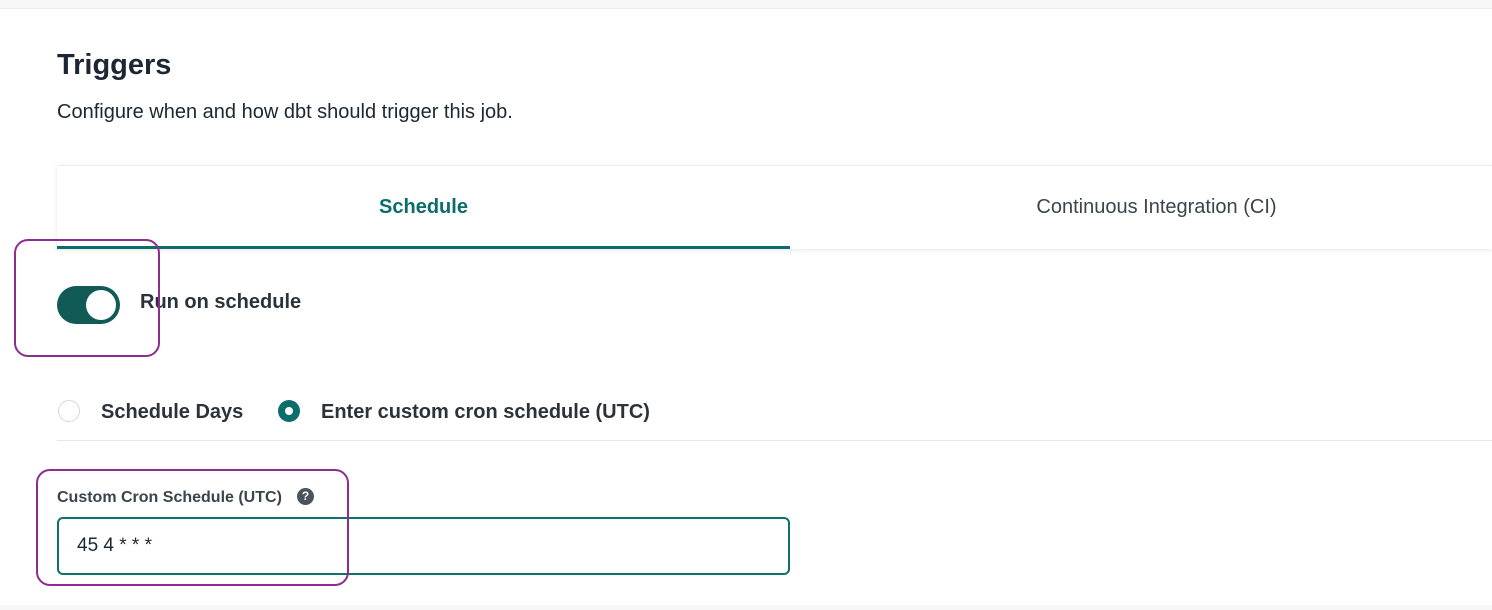 The height and width of the screenshot is (610, 1492). I want to click on trigger-tabs: Schedule Continuous Integration (CI), so click(774, 207).